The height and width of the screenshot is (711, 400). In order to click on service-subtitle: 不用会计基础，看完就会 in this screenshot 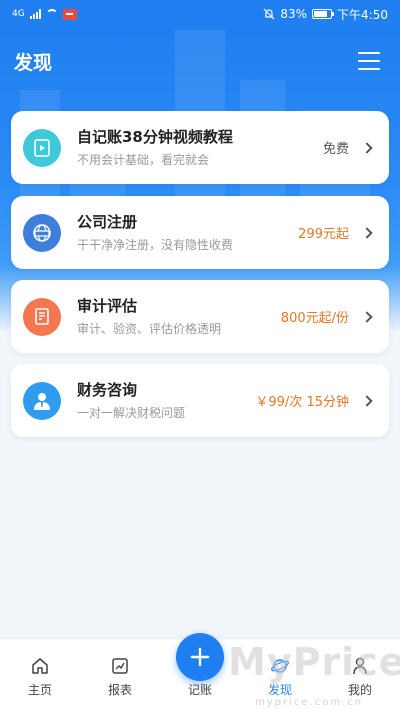, I will do `click(143, 160)`.